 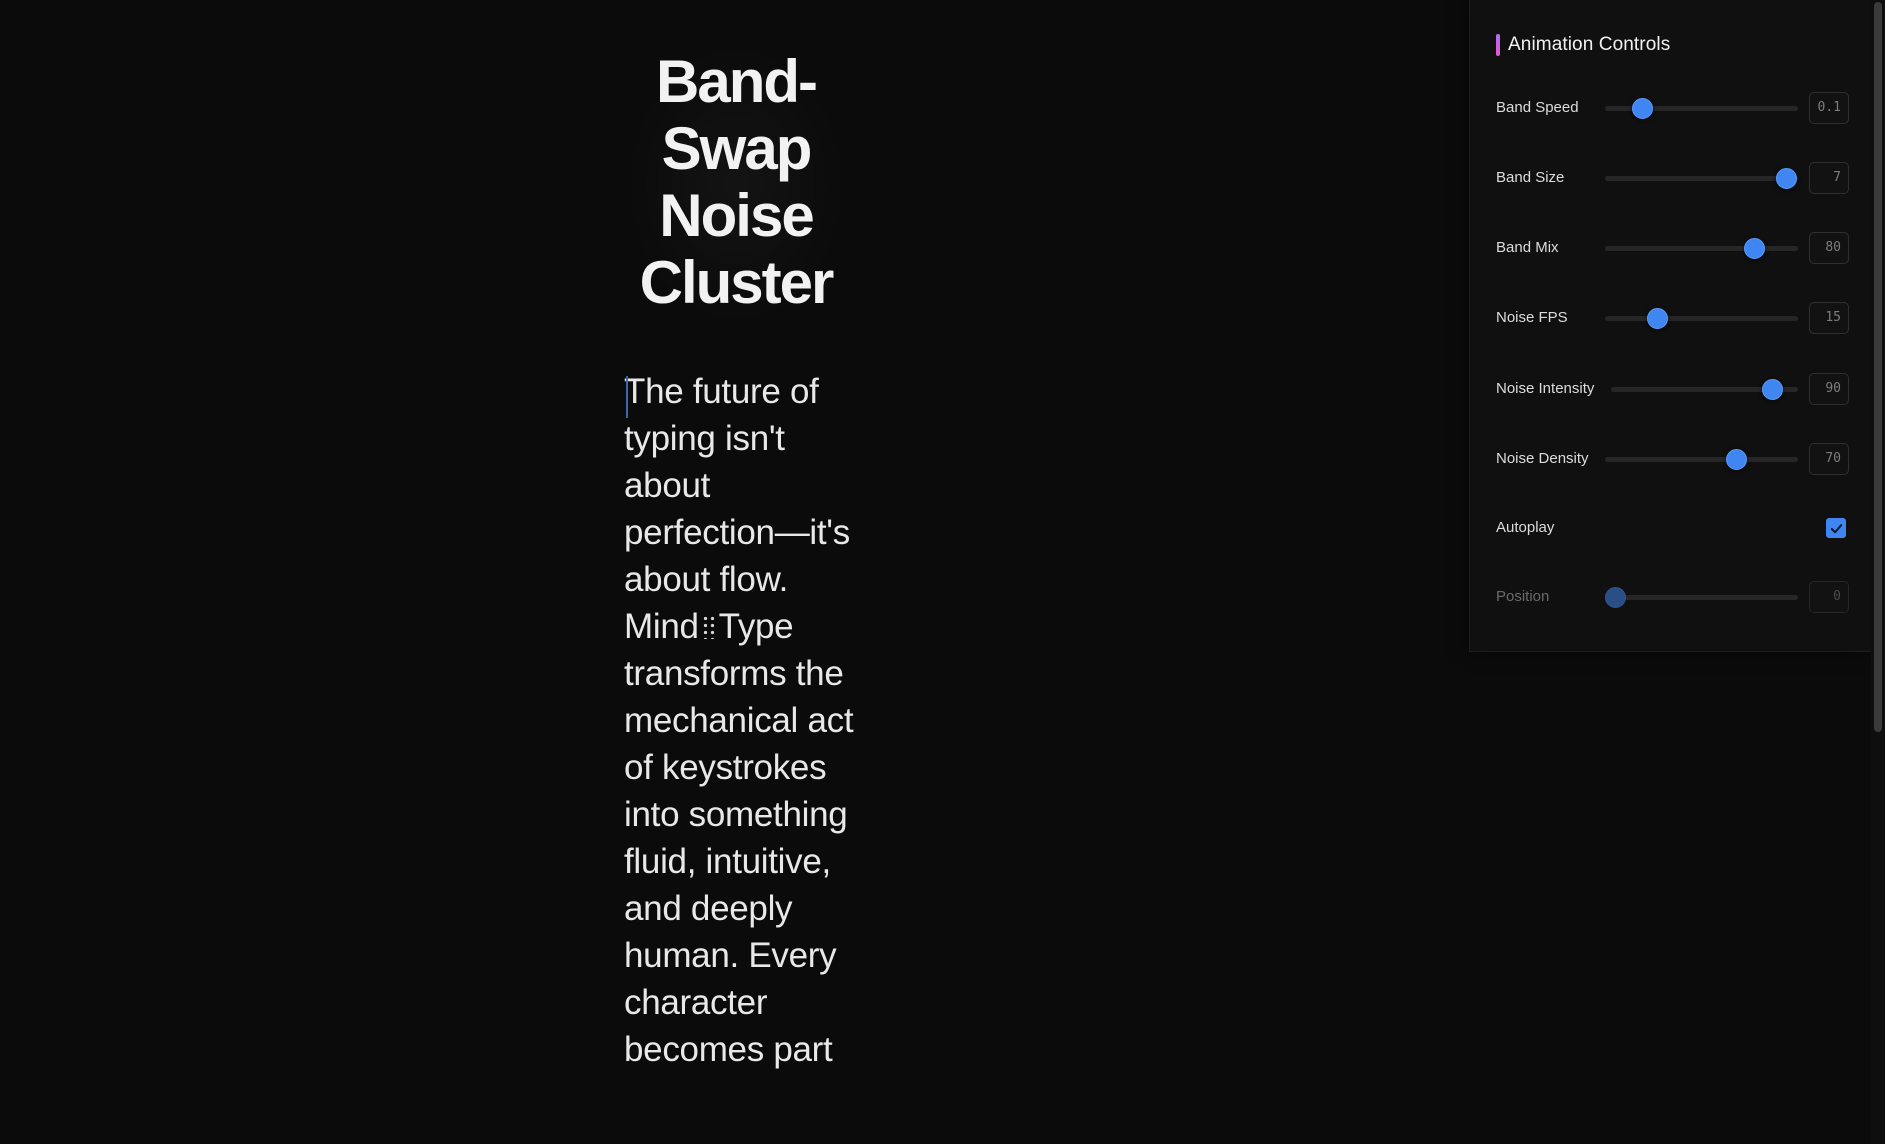 I want to click on control-position: Position 0, so click(x=1672, y=597).